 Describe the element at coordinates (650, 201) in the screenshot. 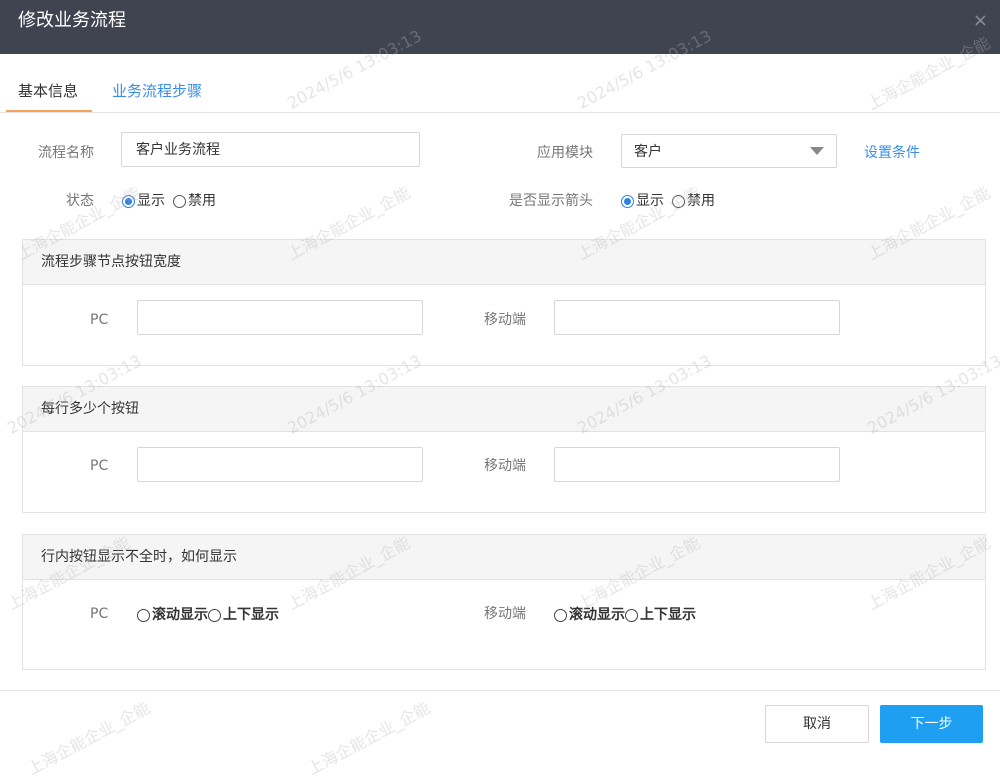

I see `arrow-option-show-label: 显示` at that location.